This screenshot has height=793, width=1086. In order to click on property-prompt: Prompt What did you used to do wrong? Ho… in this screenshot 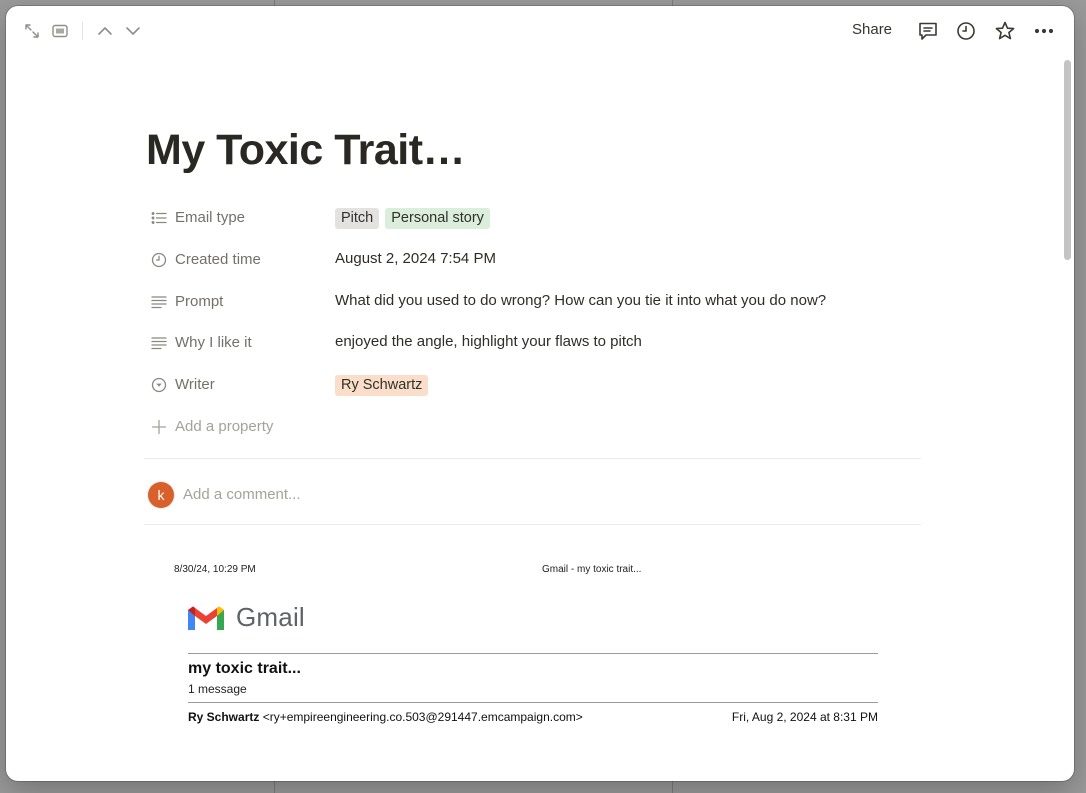, I will do `click(536, 302)`.